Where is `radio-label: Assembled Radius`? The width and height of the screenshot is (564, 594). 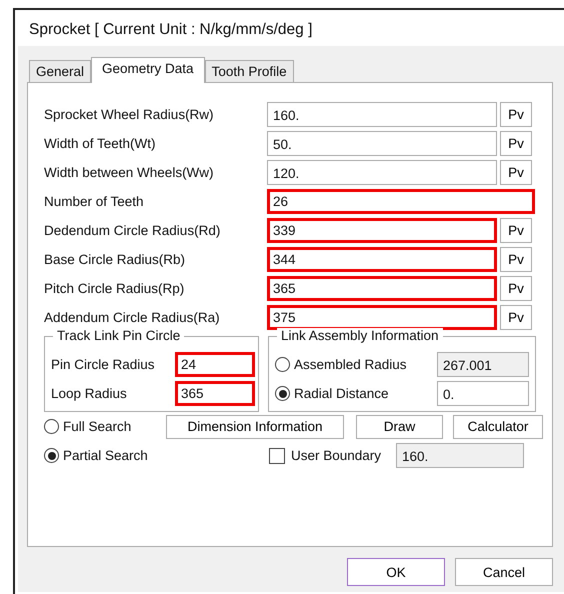
radio-label: Assembled Radius is located at coordinates (350, 364).